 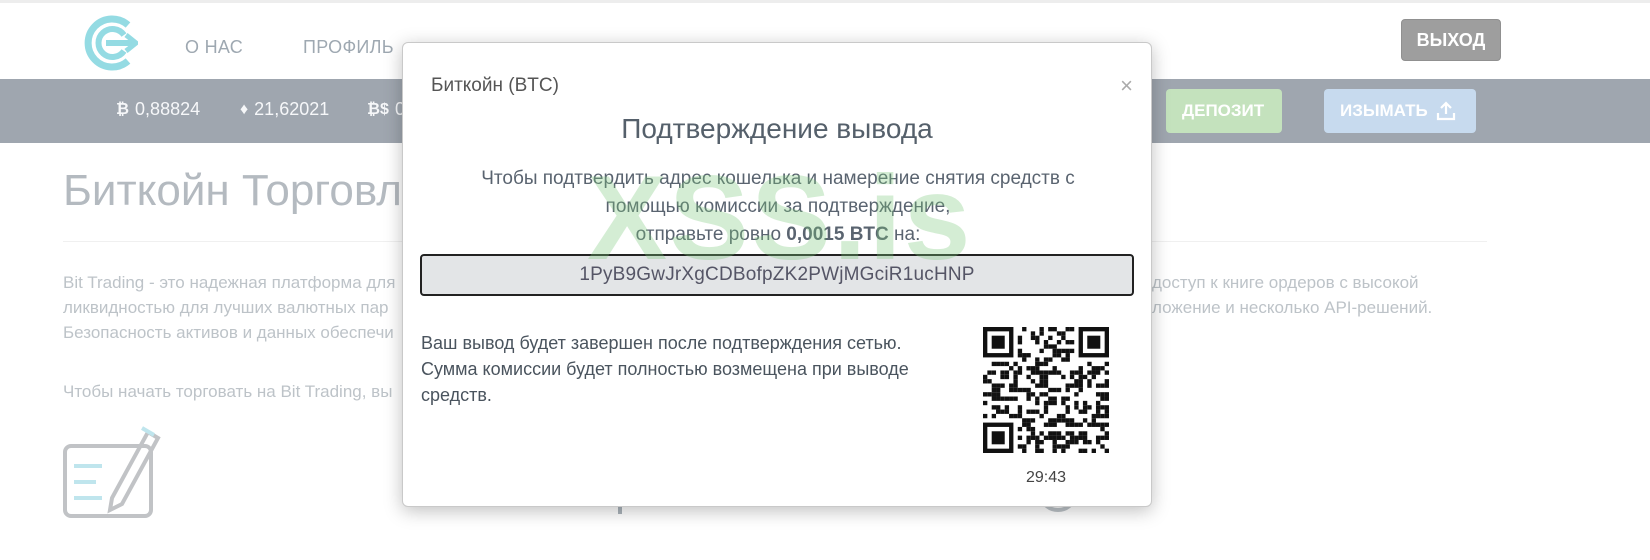 I want to click on instruction-text: на:, so click(x=907, y=234).